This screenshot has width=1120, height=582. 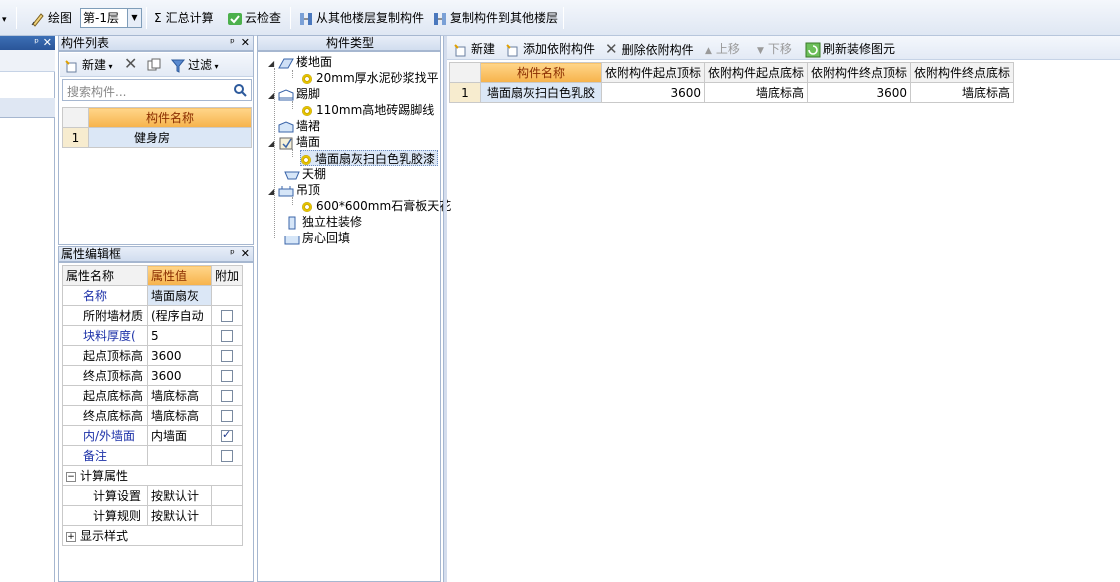 I want to click on draw-button: 绘图, so click(x=51, y=18).